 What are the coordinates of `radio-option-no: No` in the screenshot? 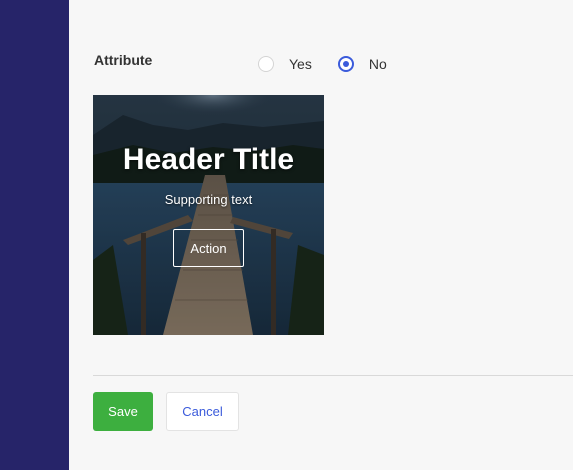 It's located at (362, 64).